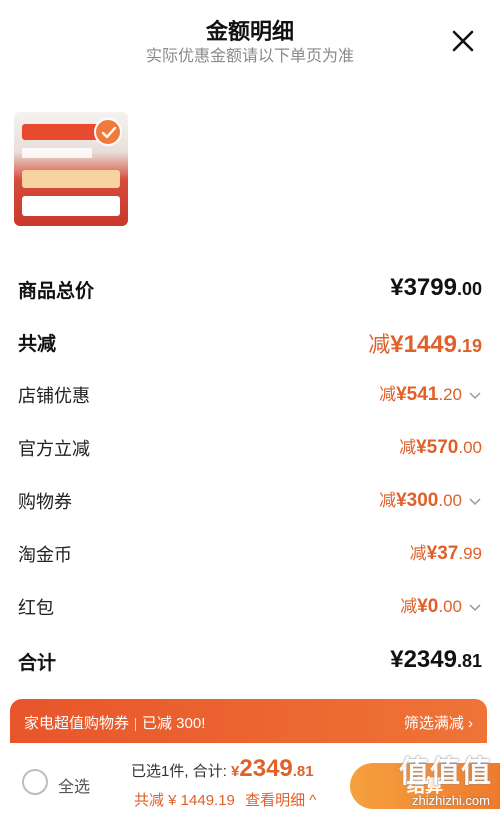 Image resolution: width=500 pixels, height=818 pixels. Describe the element at coordinates (450, 800) in the screenshot. I see `watermark-url: zhizhizhi.com` at that location.